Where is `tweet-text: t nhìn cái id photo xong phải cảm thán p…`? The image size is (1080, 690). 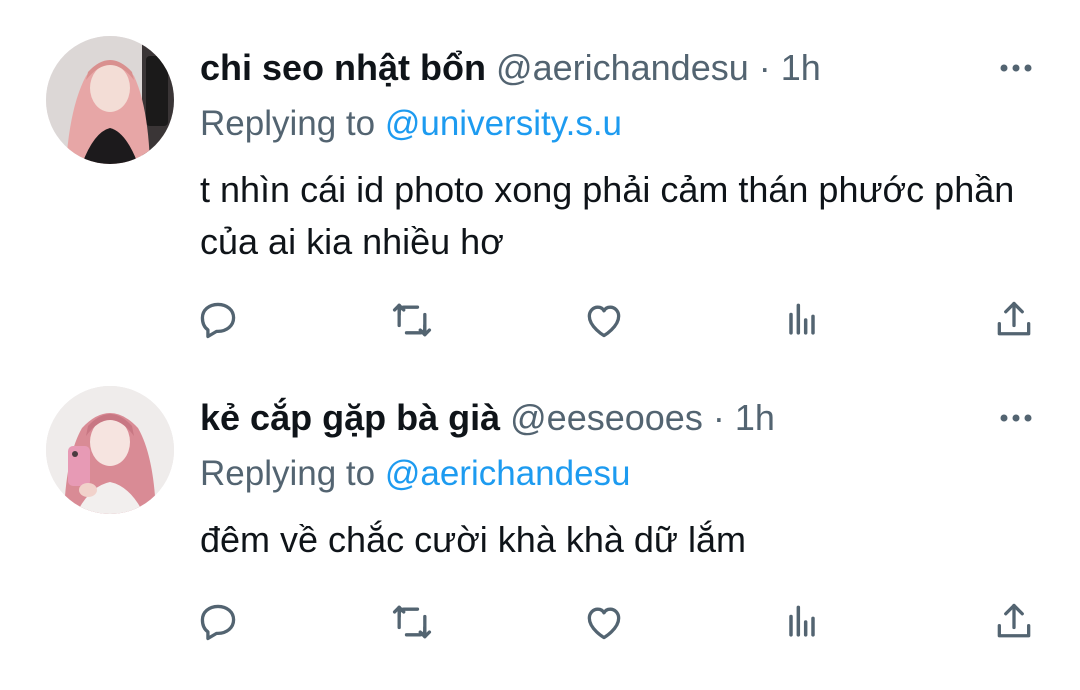
tweet-text: t nhìn cái id photo xong phải cảm thán p… is located at coordinates (607, 215).